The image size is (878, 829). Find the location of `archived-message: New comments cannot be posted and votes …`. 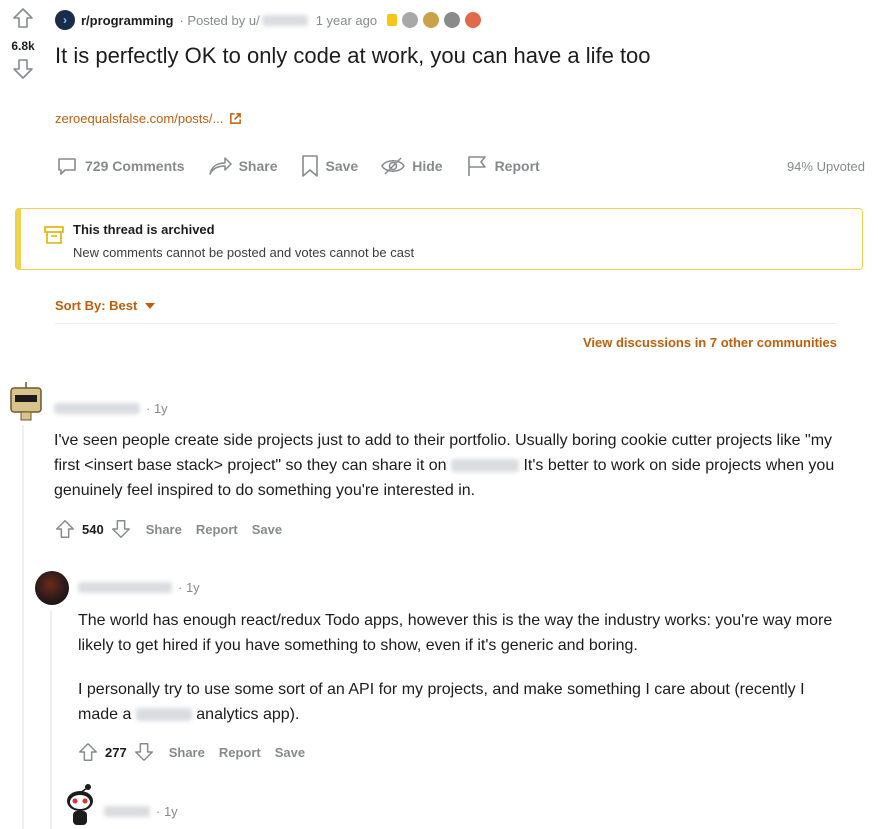

archived-message: New comments cannot be posted and votes … is located at coordinates (244, 252).